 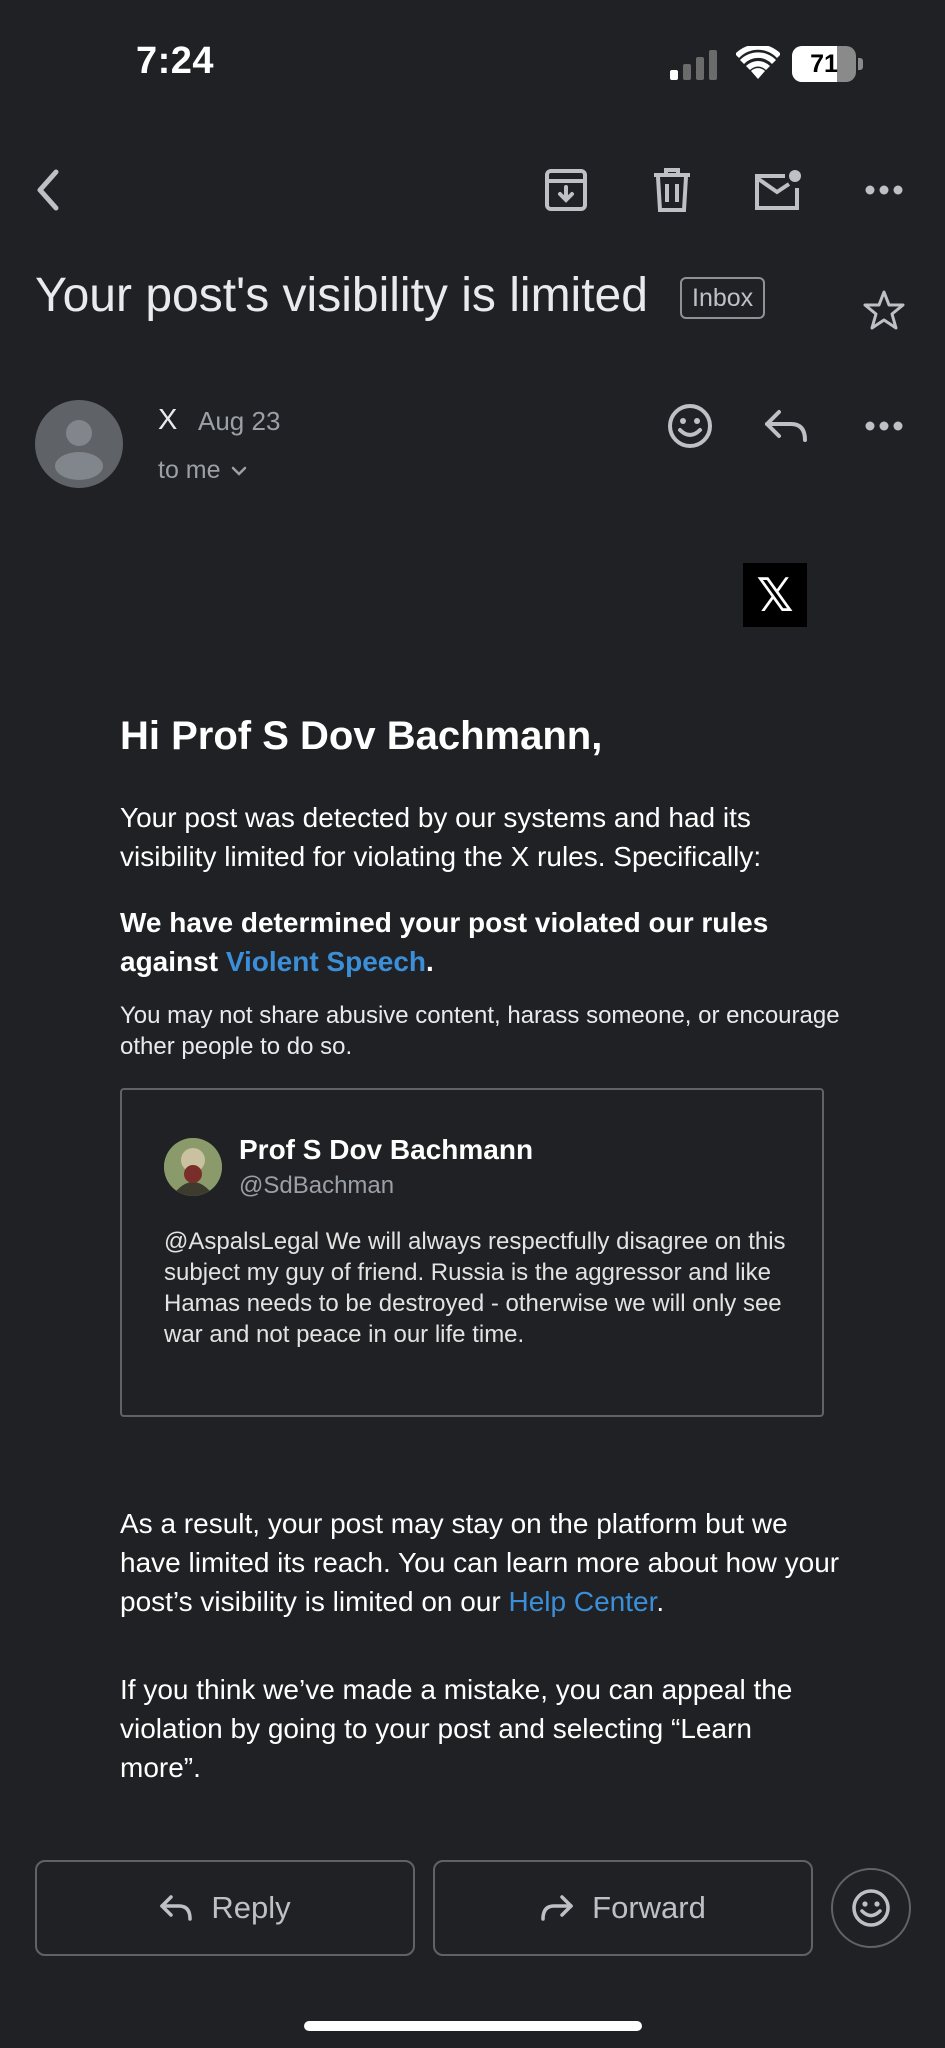 I want to click on post-author-avatar, so click(x=193, y=1167).